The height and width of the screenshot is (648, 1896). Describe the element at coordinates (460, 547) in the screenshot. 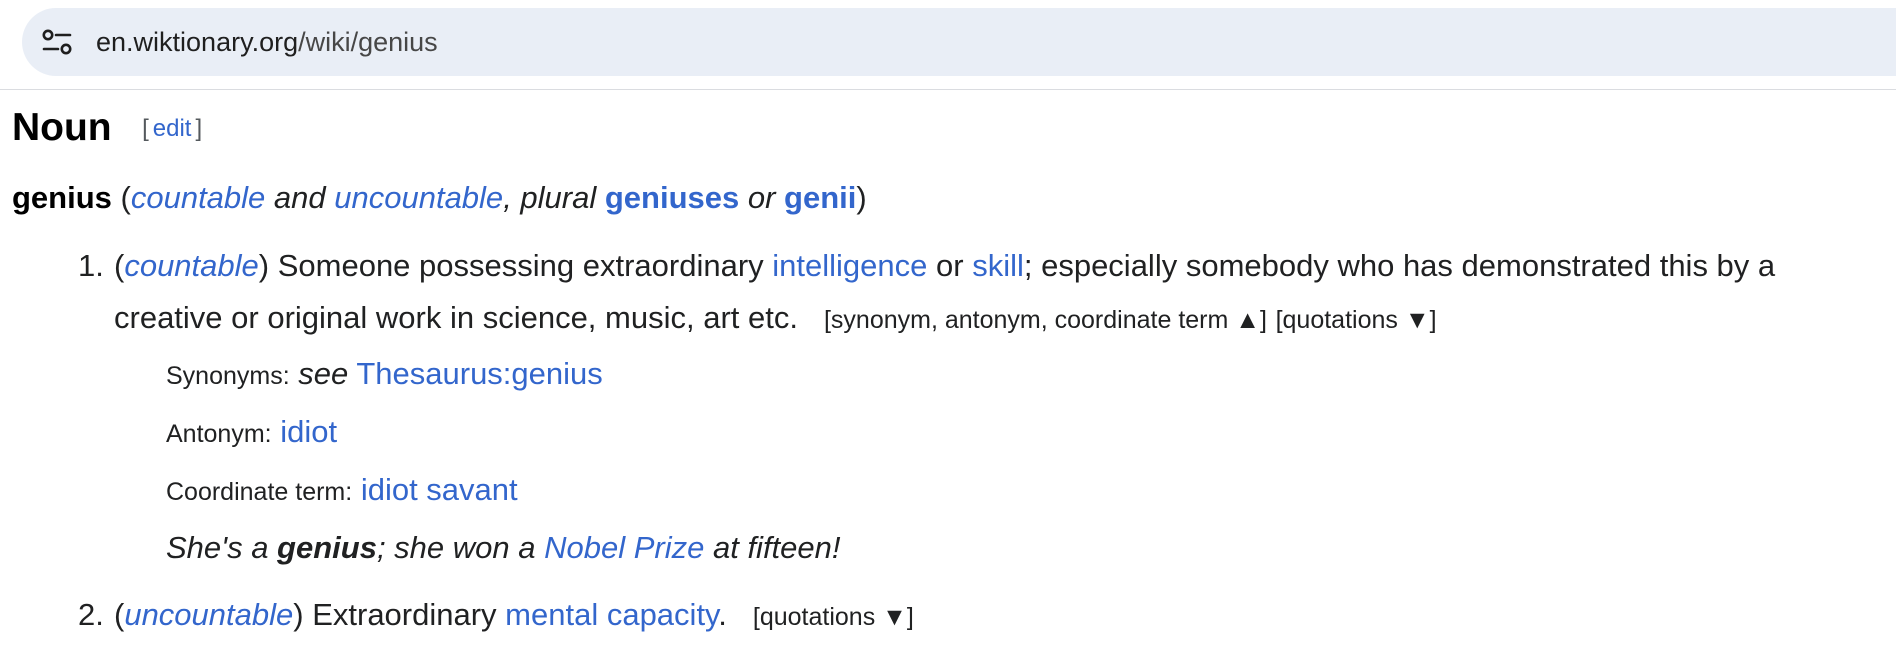

I see `example-mid: ; she won a` at that location.